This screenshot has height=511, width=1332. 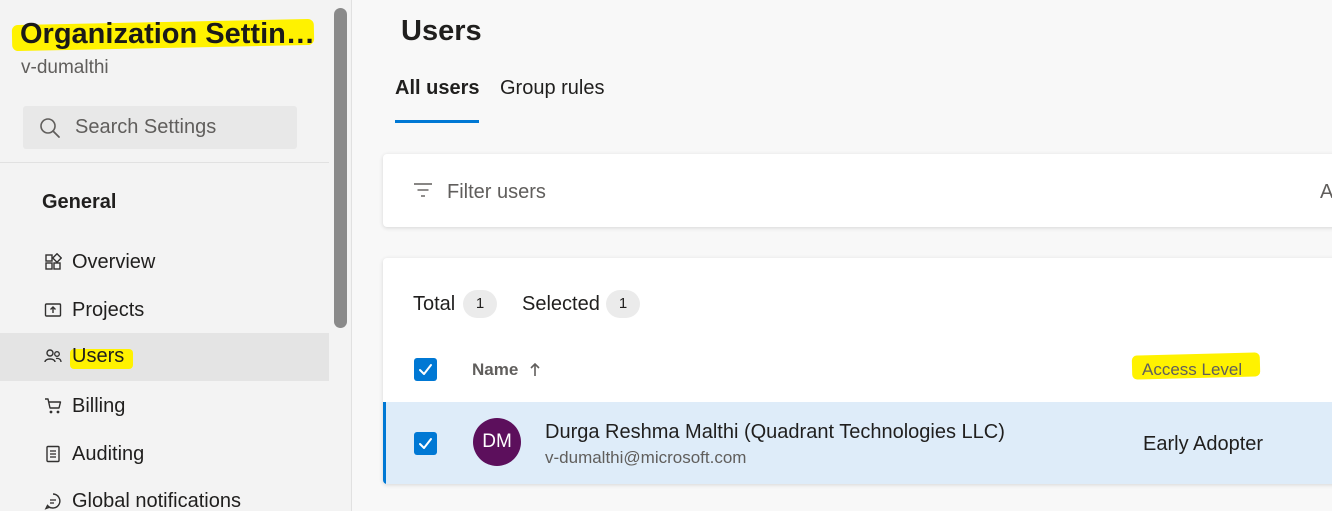 What do you see at coordinates (108, 454) in the screenshot?
I see `sidebar-item-label: Auditing` at bounding box center [108, 454].